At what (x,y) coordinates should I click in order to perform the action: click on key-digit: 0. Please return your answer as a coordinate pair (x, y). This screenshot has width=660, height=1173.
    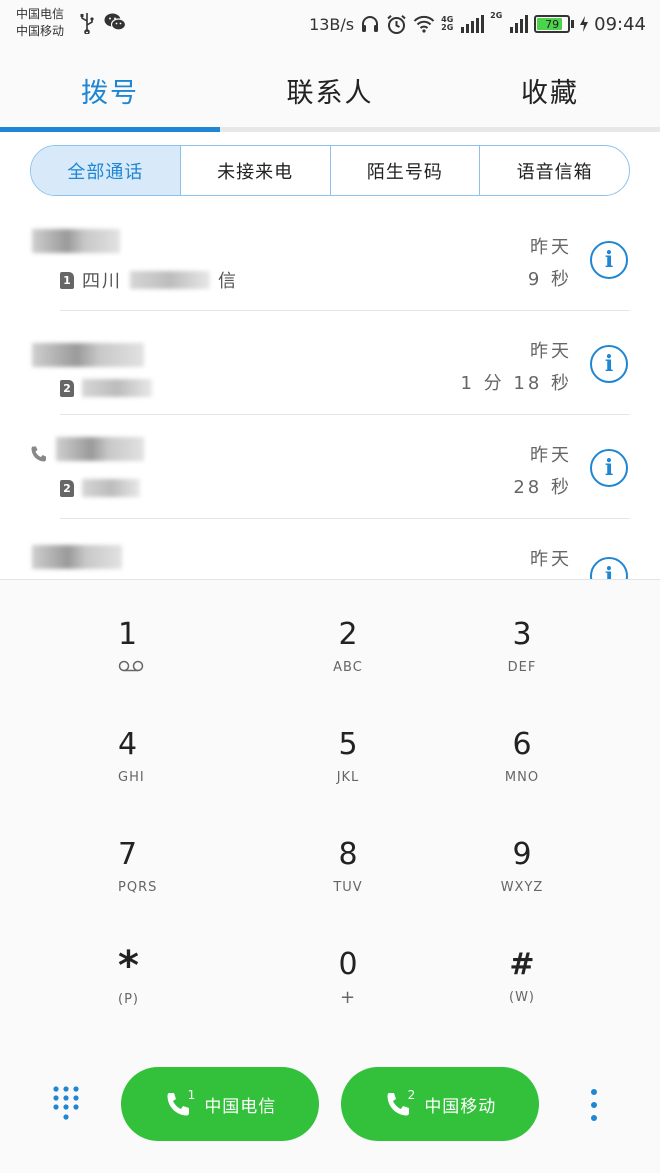
    Looking at the image, I should click on (348, 964).